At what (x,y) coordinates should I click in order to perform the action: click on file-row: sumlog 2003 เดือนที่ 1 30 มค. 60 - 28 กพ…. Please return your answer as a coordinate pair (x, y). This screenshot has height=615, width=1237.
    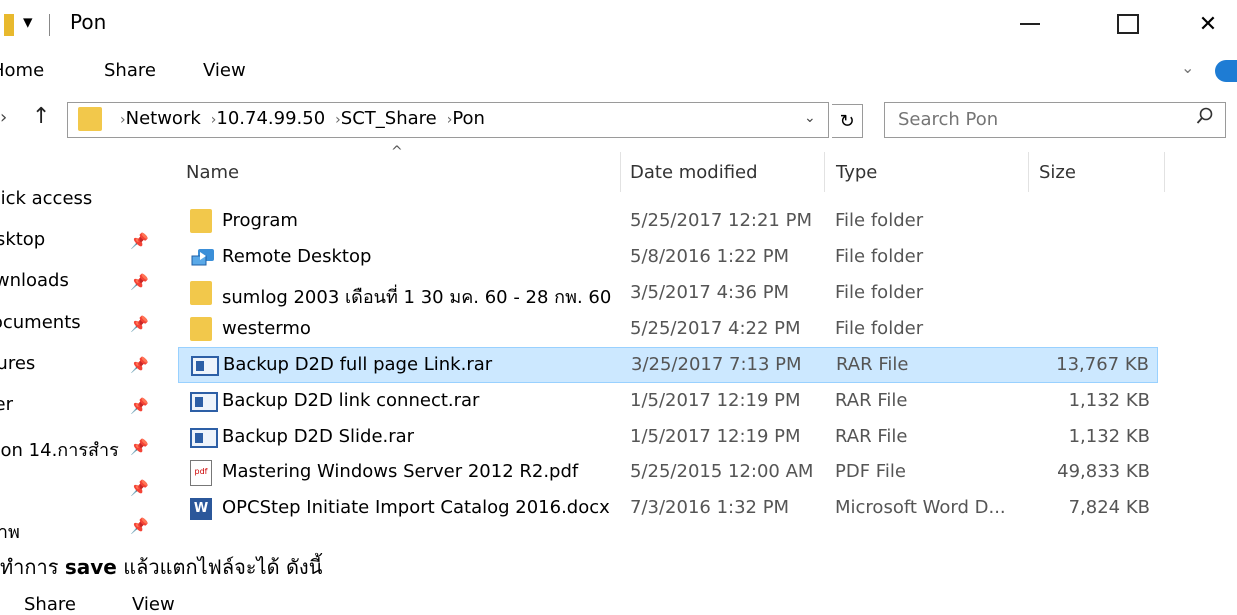
    Looking at the image, I should click on (668, 294).